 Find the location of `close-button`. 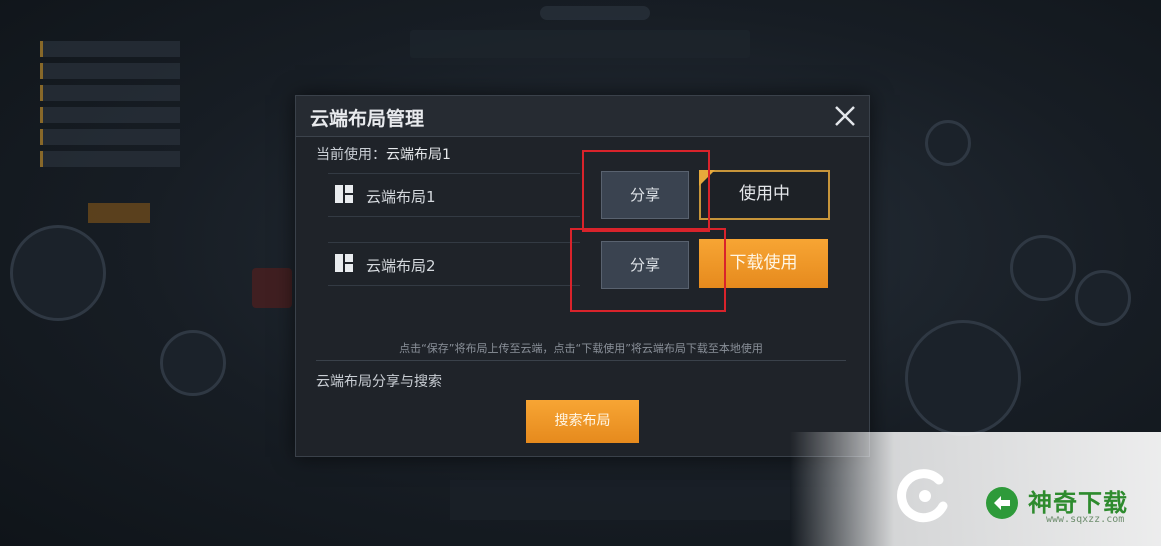

close-button is located at coordinates (845, 116).